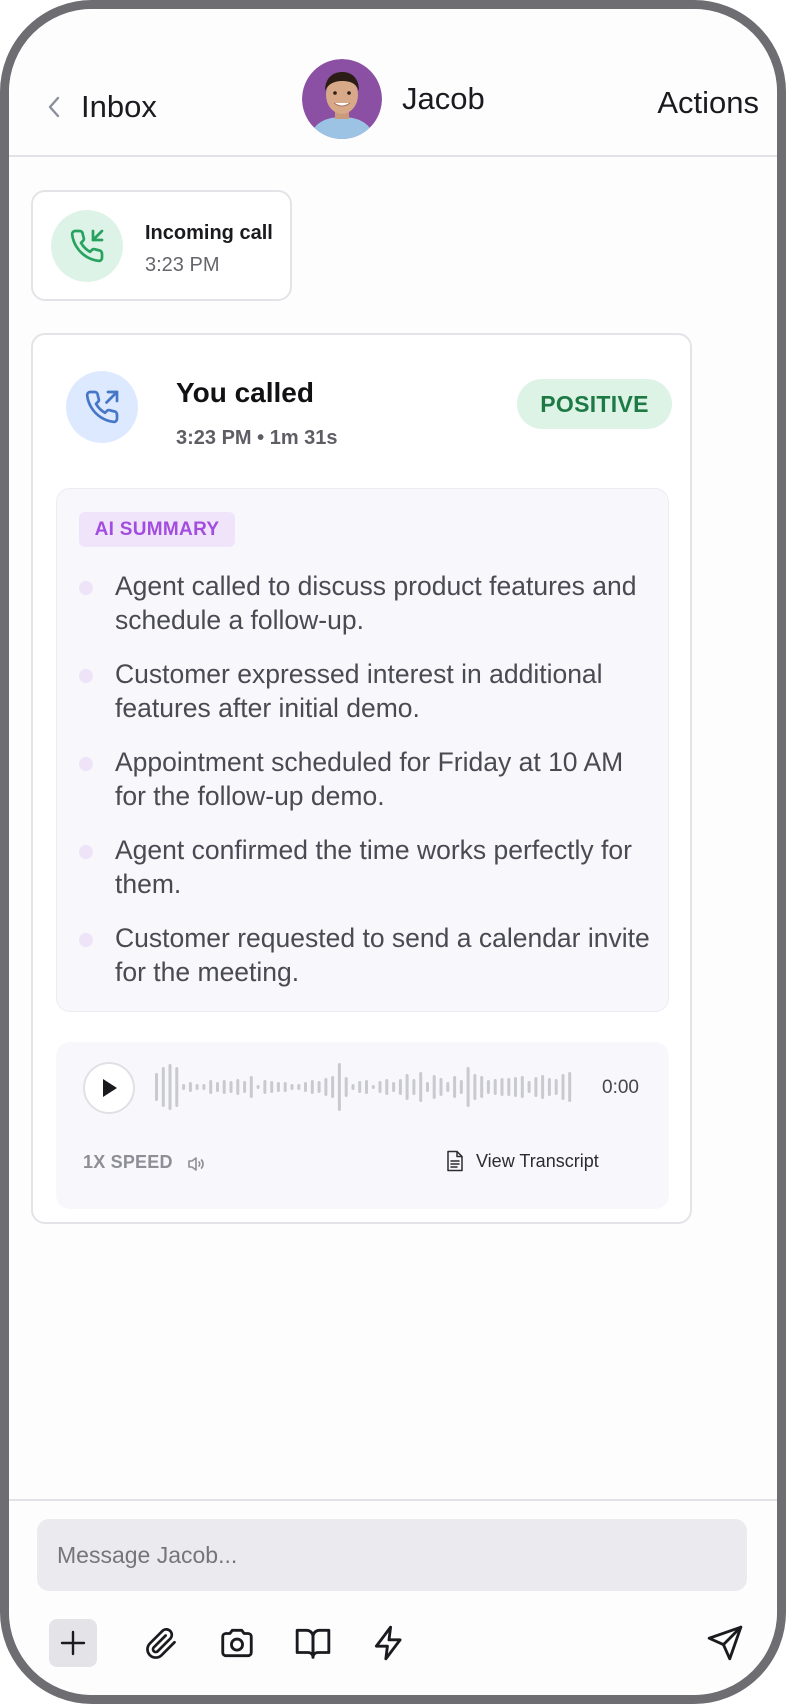  What do you see at coordinates (393, 99) in the screenshot?
I see `contact-info: Jacob` at bounding box center [393, 99].